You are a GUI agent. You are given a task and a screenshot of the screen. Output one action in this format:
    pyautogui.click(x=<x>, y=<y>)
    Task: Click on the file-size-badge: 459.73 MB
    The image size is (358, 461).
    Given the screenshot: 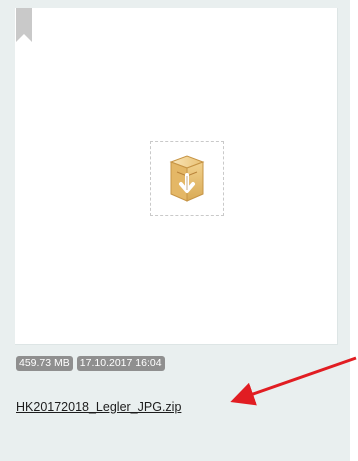 What is the action you would take?
    pyautogui.click(x=44, y=363)
    